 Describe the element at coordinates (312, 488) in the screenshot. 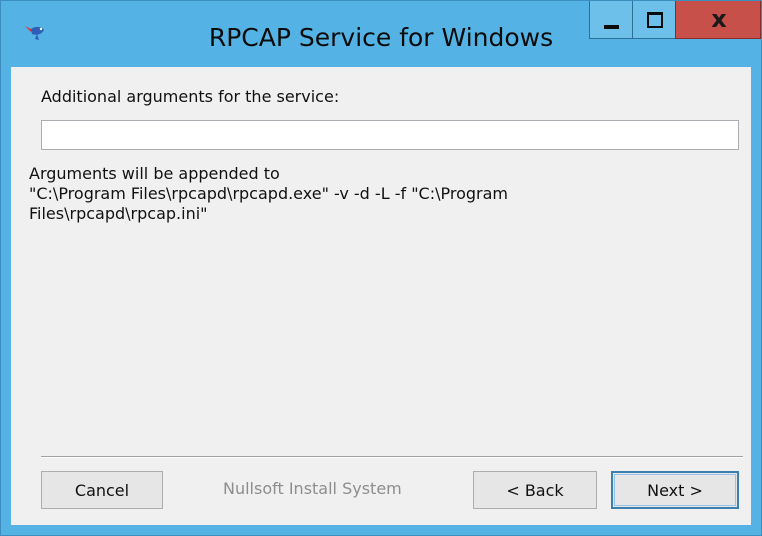

I see `nsis-branding-text: Nullsoft Install System` at that location.